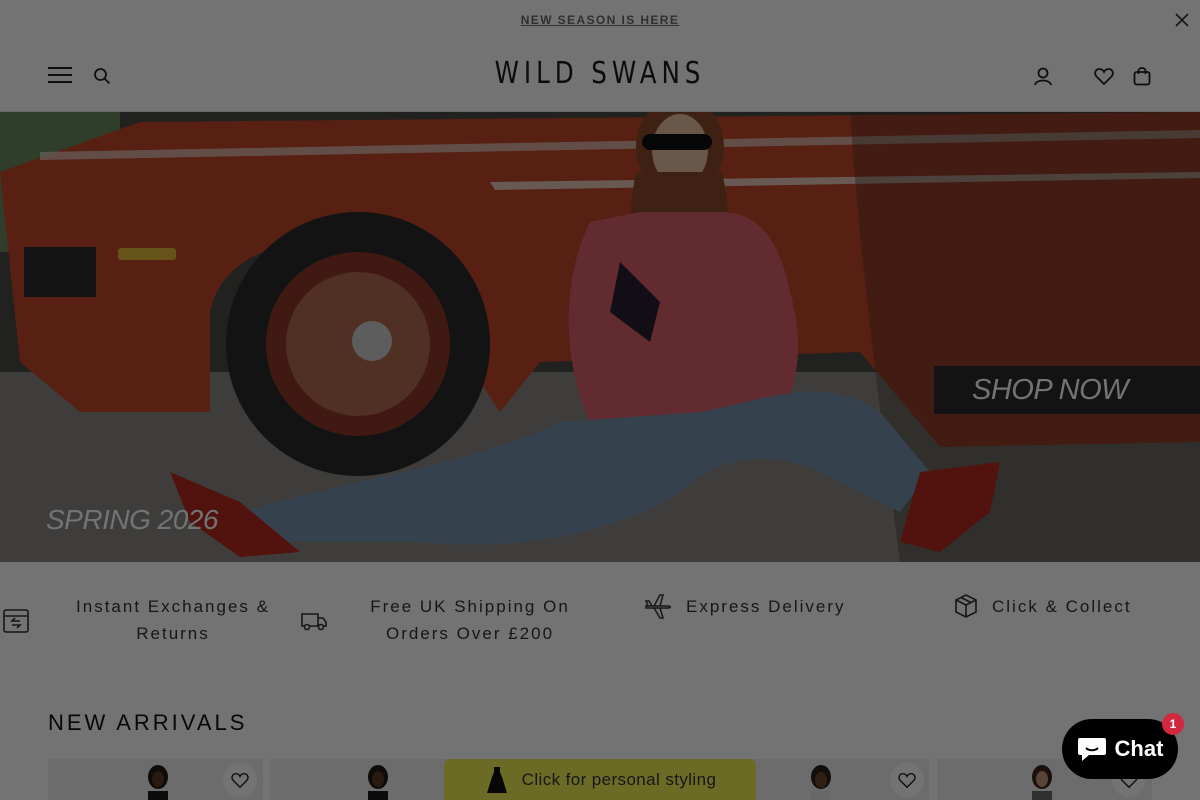 Image resolution: width=1200 pixels, height=800 pixels. Describe the element at coordinates (1139, 748) in the screenshot. I see `chat-label: Chat` at that location.